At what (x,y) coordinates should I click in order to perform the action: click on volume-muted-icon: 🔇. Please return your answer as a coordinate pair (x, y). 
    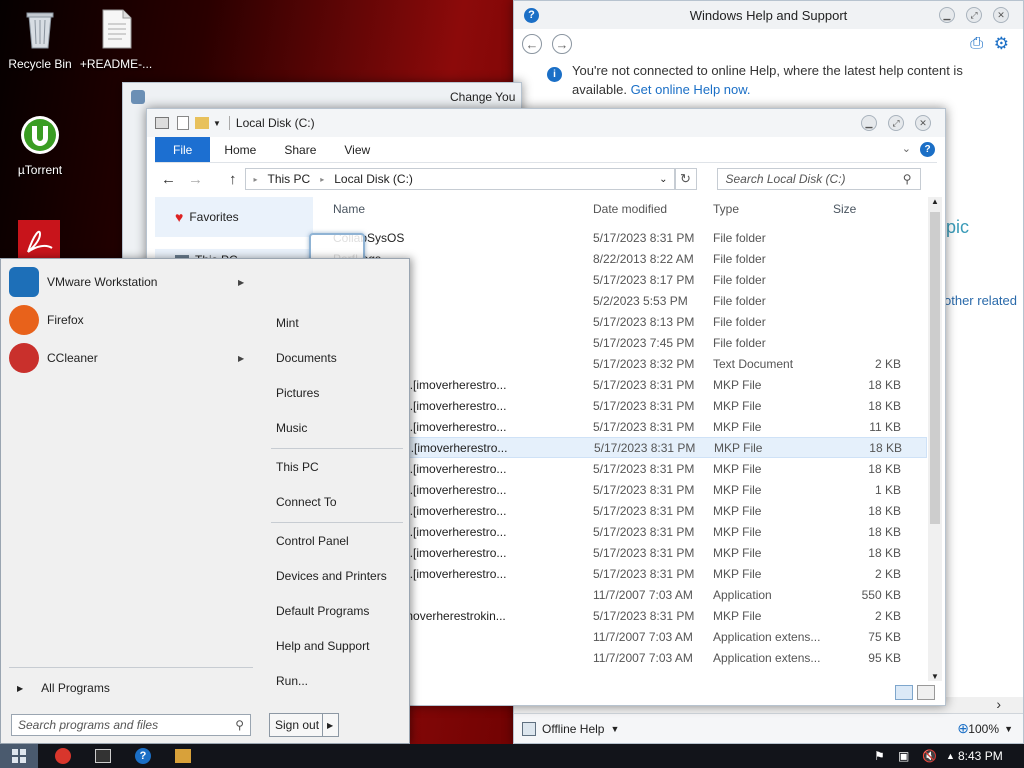
    Looking at the image, I should click on (929, 756).